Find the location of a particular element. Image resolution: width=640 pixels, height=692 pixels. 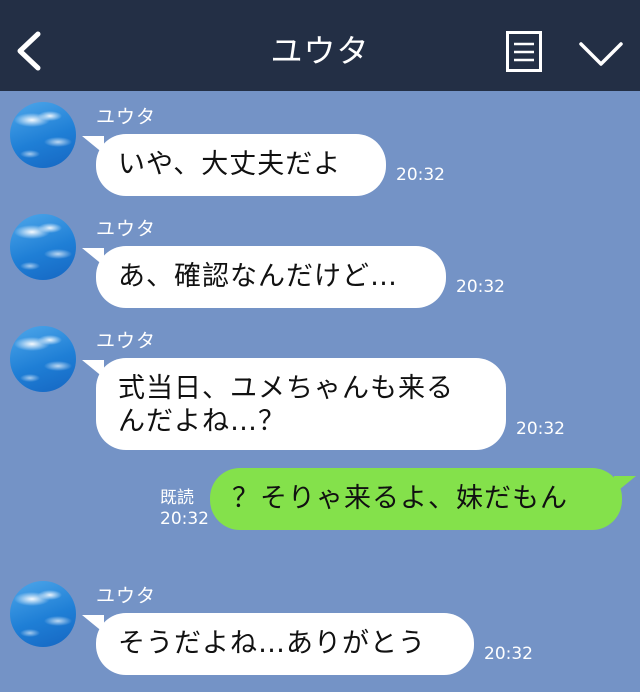

message-text: そうだよね…ありがとう is located at coordinates (272, 643).